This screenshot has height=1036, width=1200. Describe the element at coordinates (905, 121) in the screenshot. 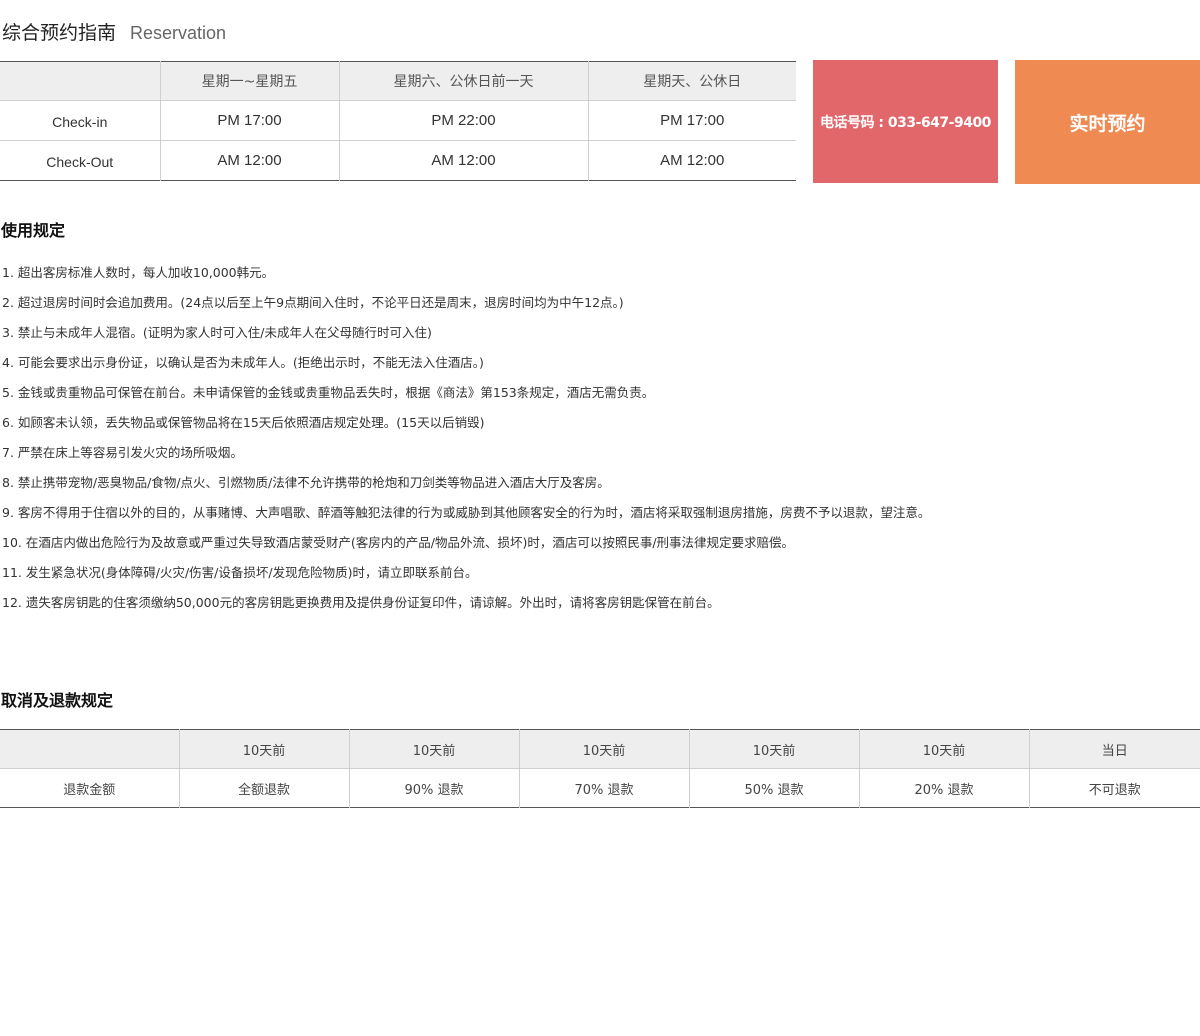

I see `phone-number-button: 电话号码 : 033-647-9400` at that location.